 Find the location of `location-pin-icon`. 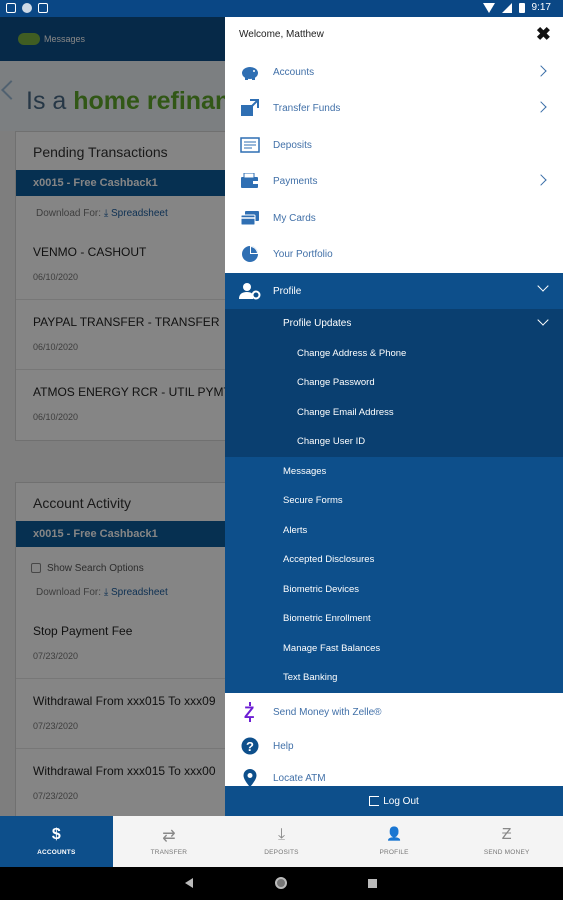

location-pin-icon is located at coordinates (250, 778).